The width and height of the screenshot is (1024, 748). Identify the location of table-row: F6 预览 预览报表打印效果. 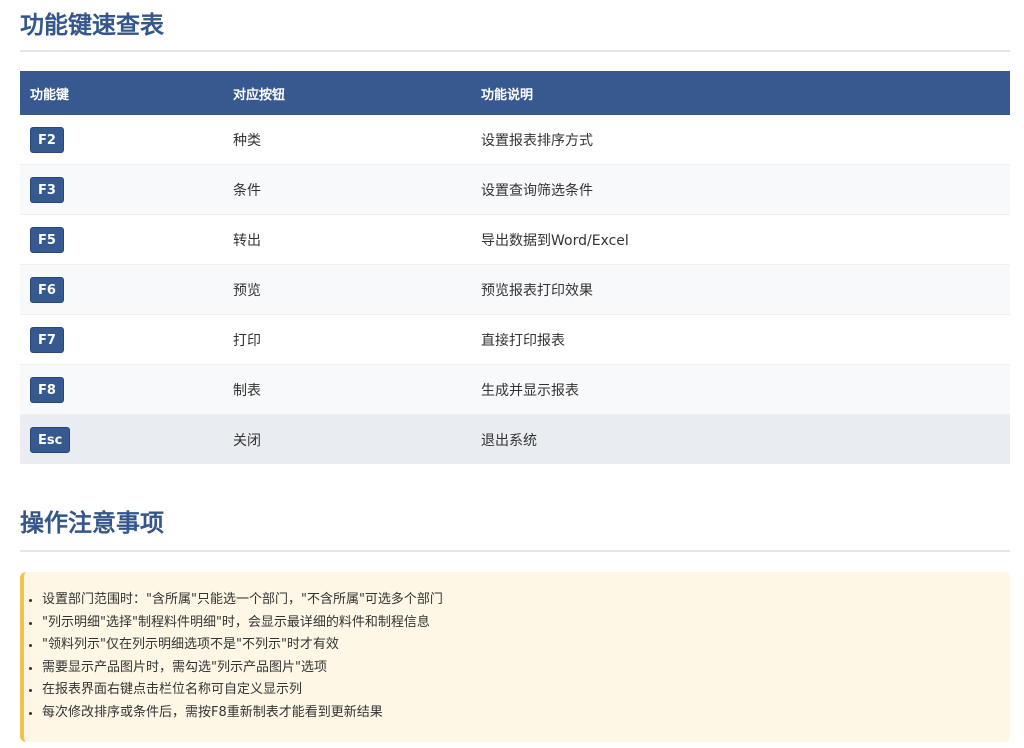
(515, 289).